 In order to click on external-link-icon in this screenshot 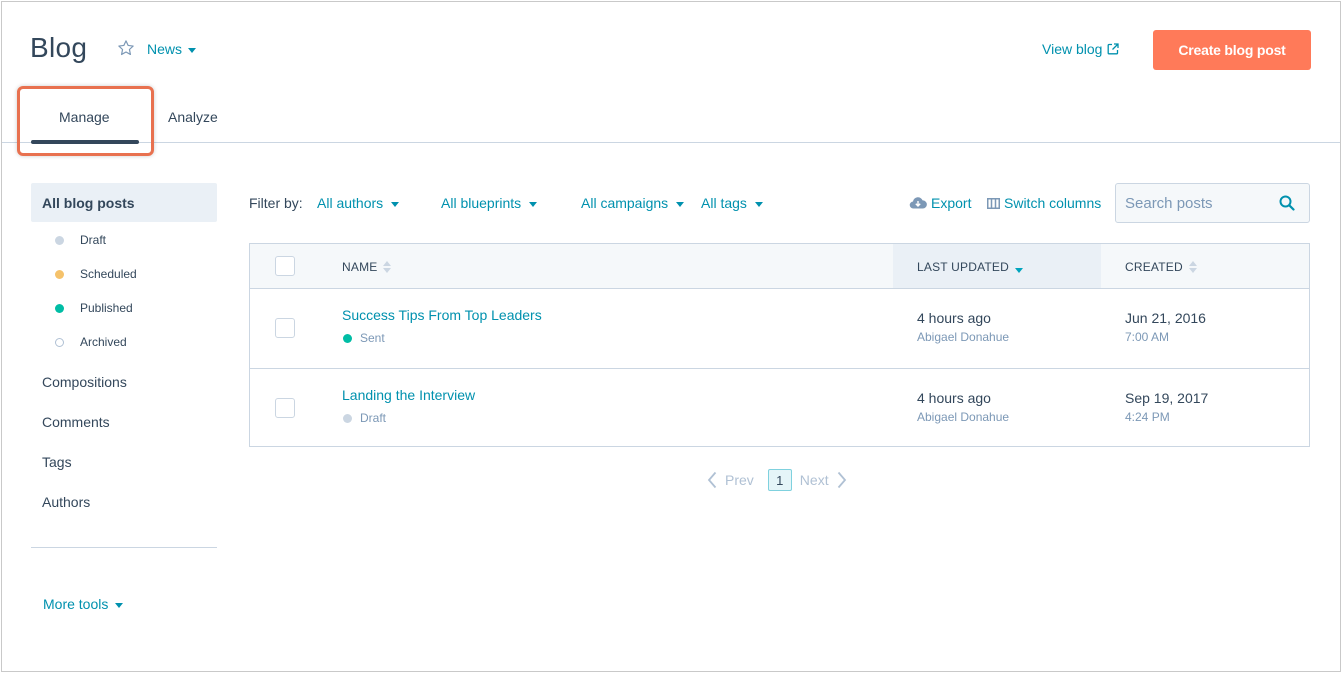, I will do `click(1114, 49)`.